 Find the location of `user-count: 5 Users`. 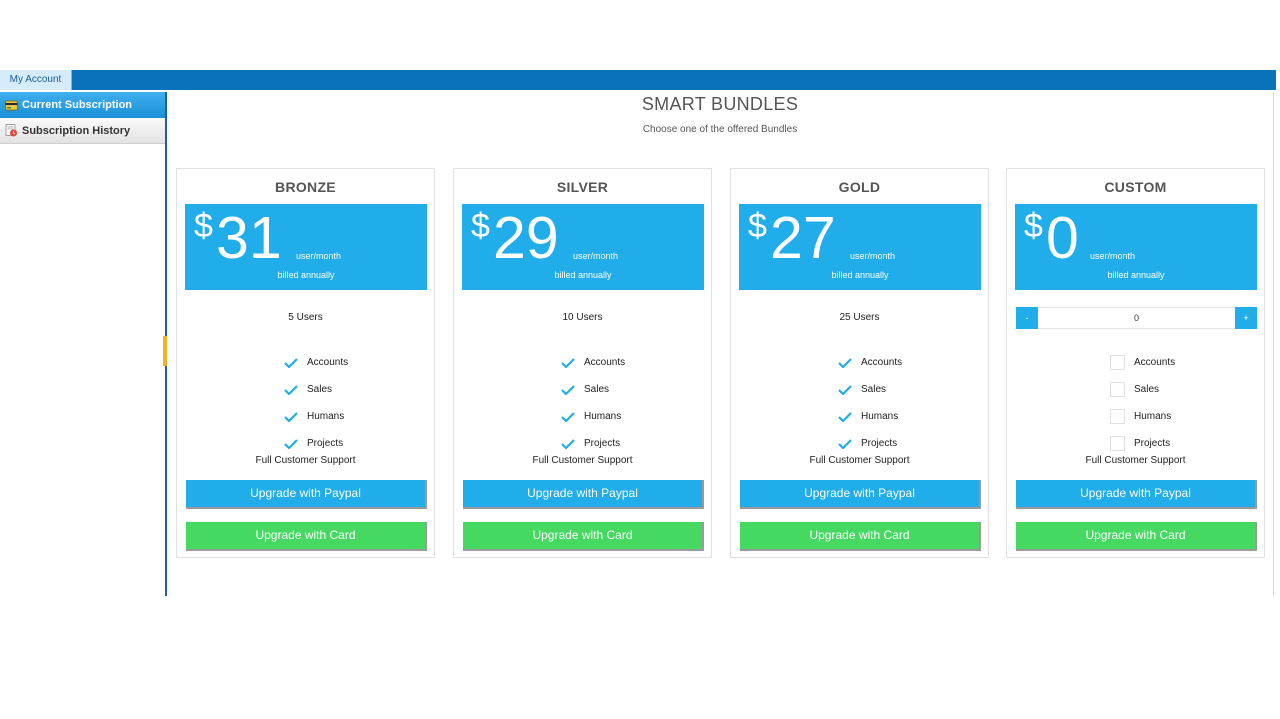

user-count: 5 Users is located at coordinates (305, 317).